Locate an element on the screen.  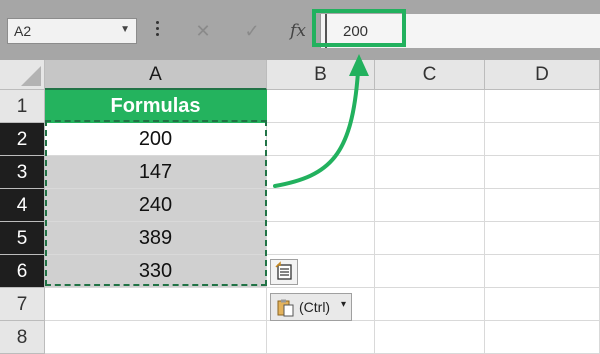
annotation-arrow is located at coordinates (321, 121).